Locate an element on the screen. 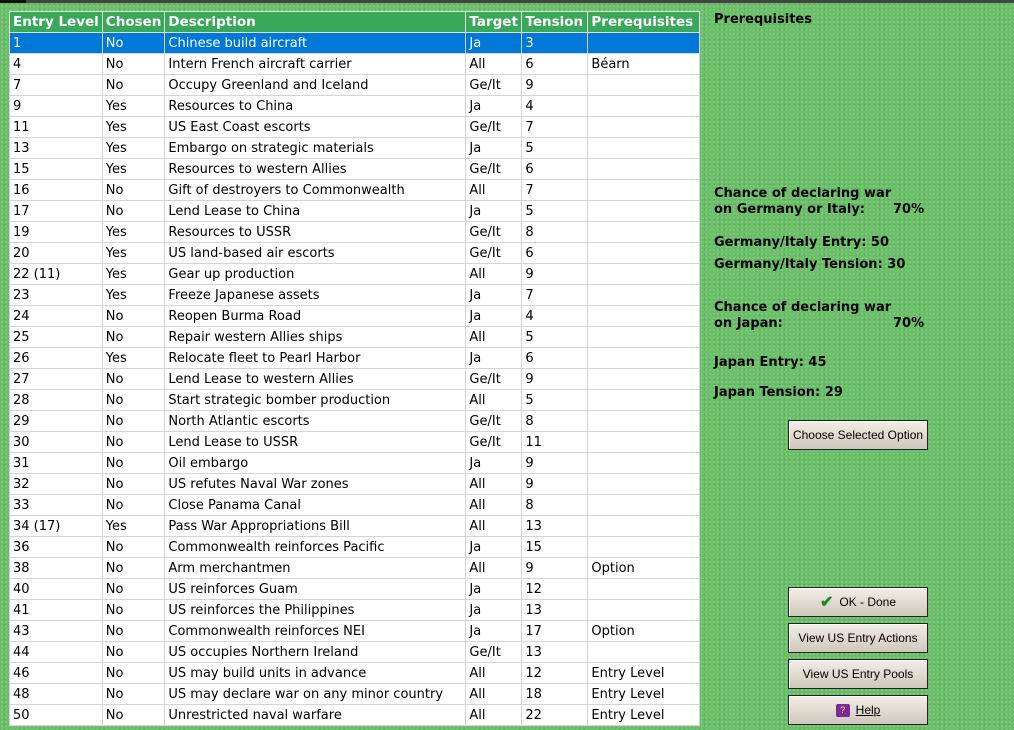 The width and height of the screenshot is (1014, 730). view-us-entry-actions-button: View US Entry Actions is located at coordinates (858, 638).